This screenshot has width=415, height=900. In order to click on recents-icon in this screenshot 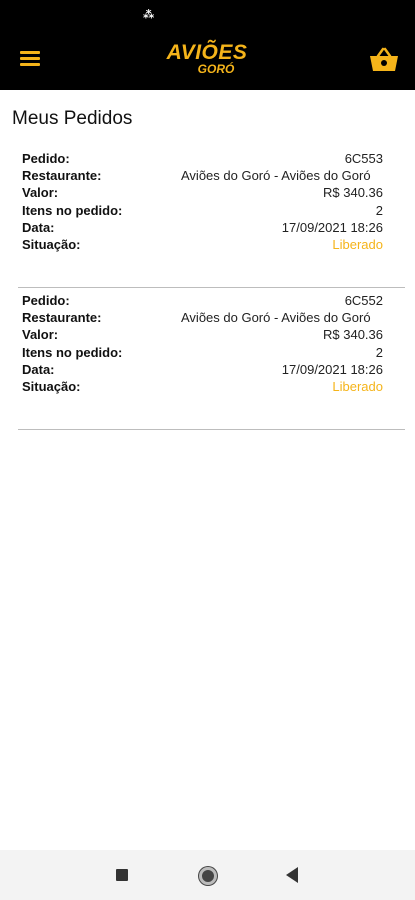, I will do `click(122, 875)`.